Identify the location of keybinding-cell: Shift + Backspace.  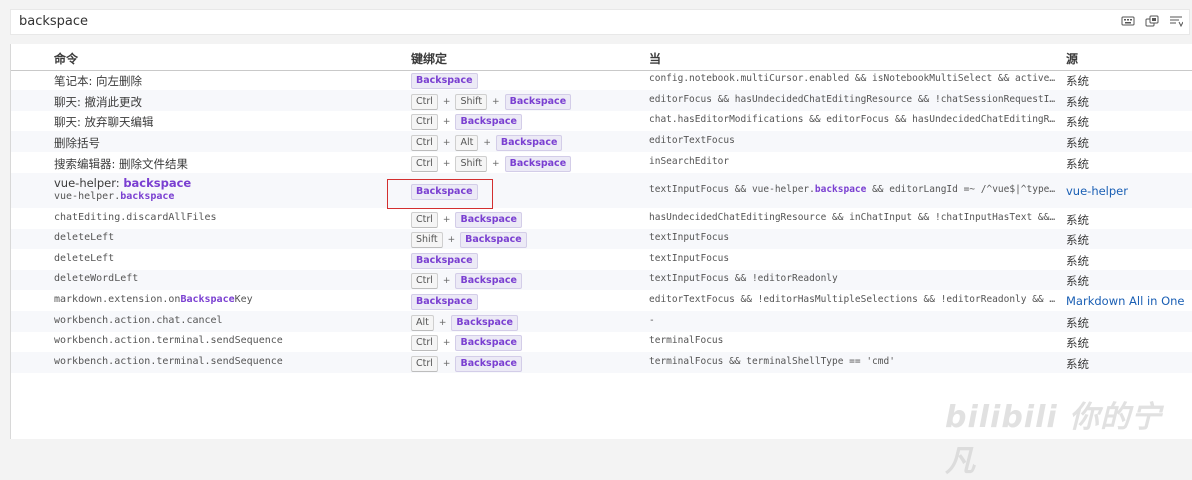
(469, 240).